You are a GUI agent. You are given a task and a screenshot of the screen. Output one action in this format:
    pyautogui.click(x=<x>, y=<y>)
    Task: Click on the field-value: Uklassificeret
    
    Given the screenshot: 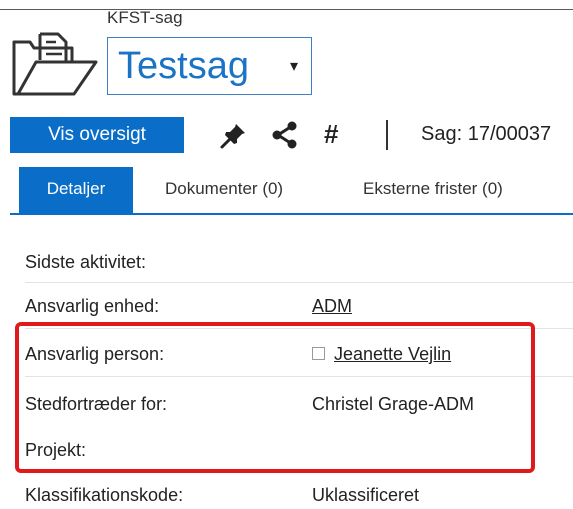 What is the action you would take?
    pyautogui.click(x=366, y=495)
    